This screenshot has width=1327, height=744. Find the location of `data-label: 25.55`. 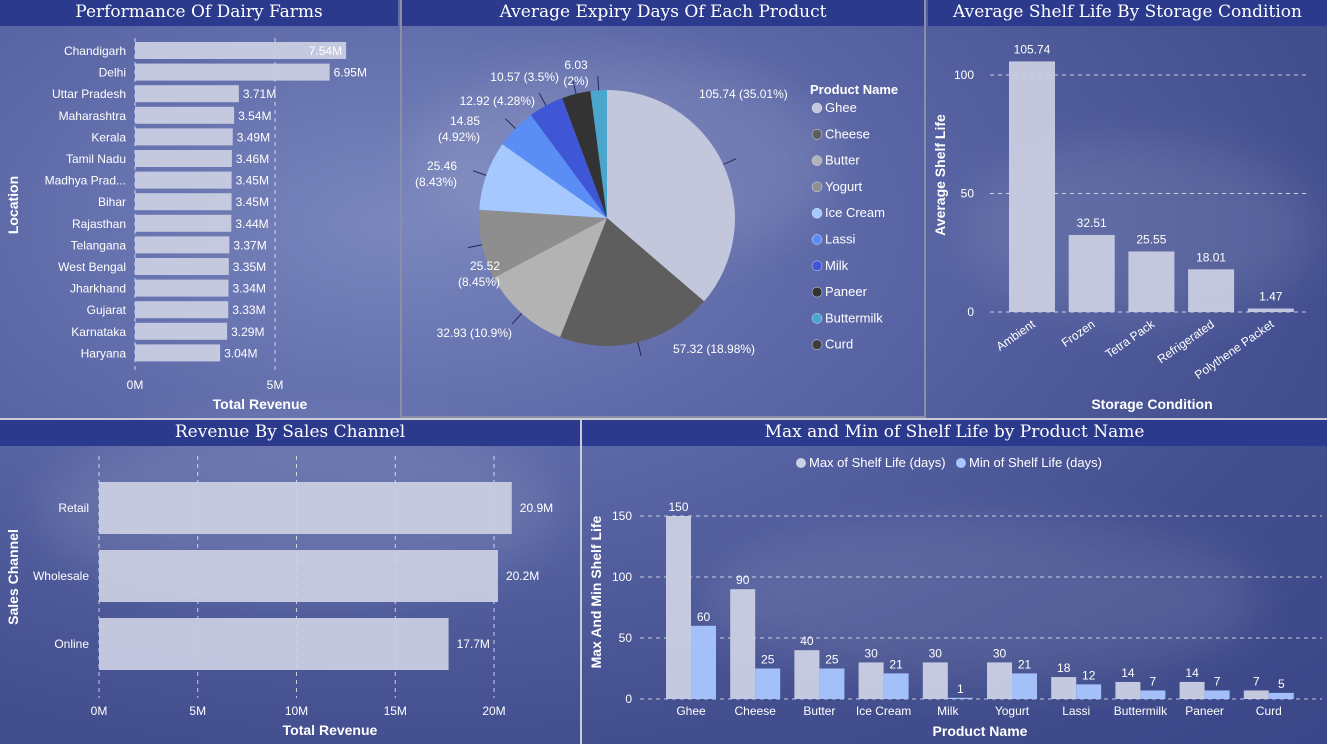

data-label: 25.55 is located at coordinates (1151, 239).